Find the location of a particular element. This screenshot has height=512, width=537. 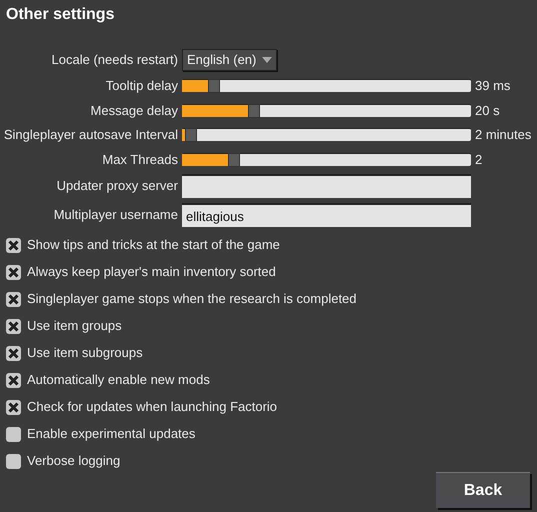

section-title: Other settings is located at coordinates (60, 15).